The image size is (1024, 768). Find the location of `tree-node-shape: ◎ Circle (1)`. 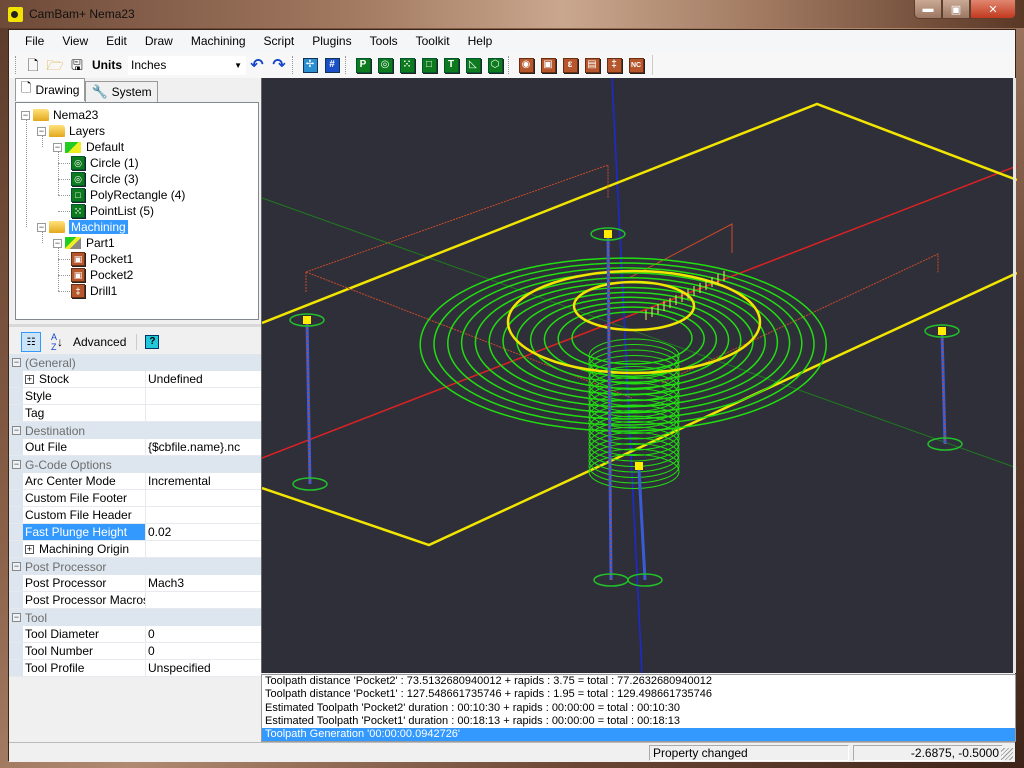

tree-node-shape: ◎ Circle (1) is located at coordinates (105, 163).